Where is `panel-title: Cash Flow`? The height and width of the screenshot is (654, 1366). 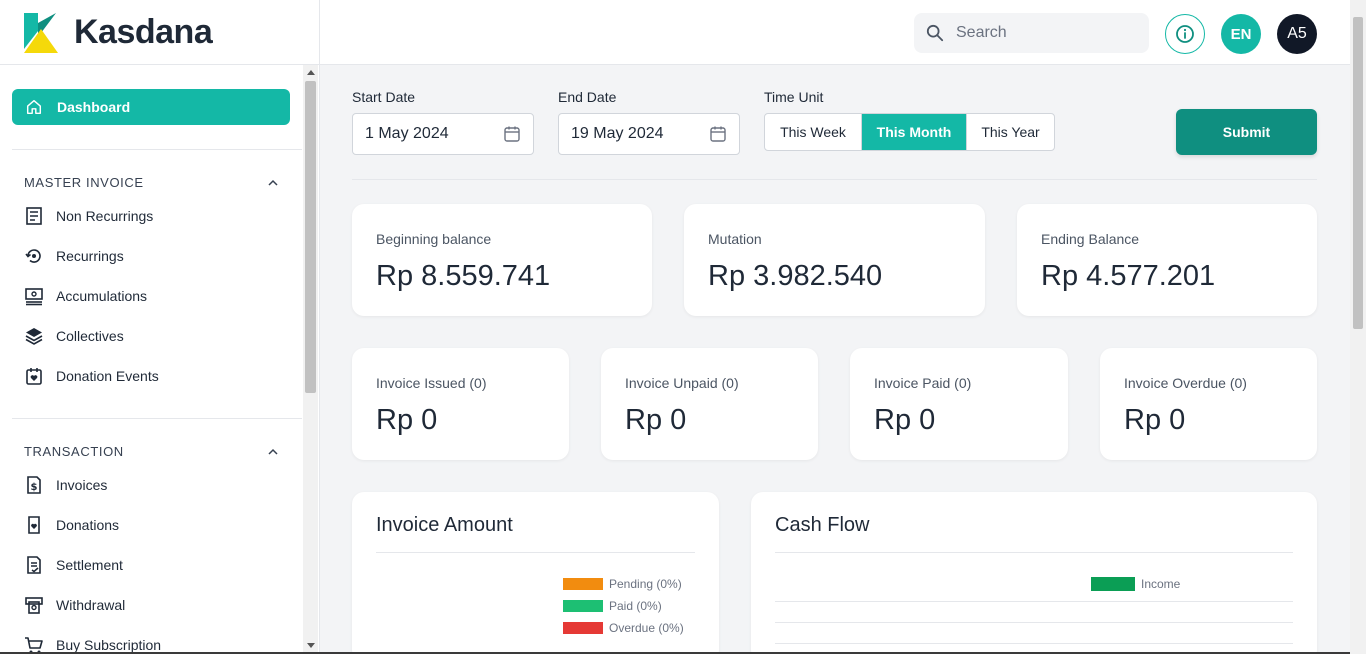
panel-title: Cash Flow is located at coordinates (822, 525).